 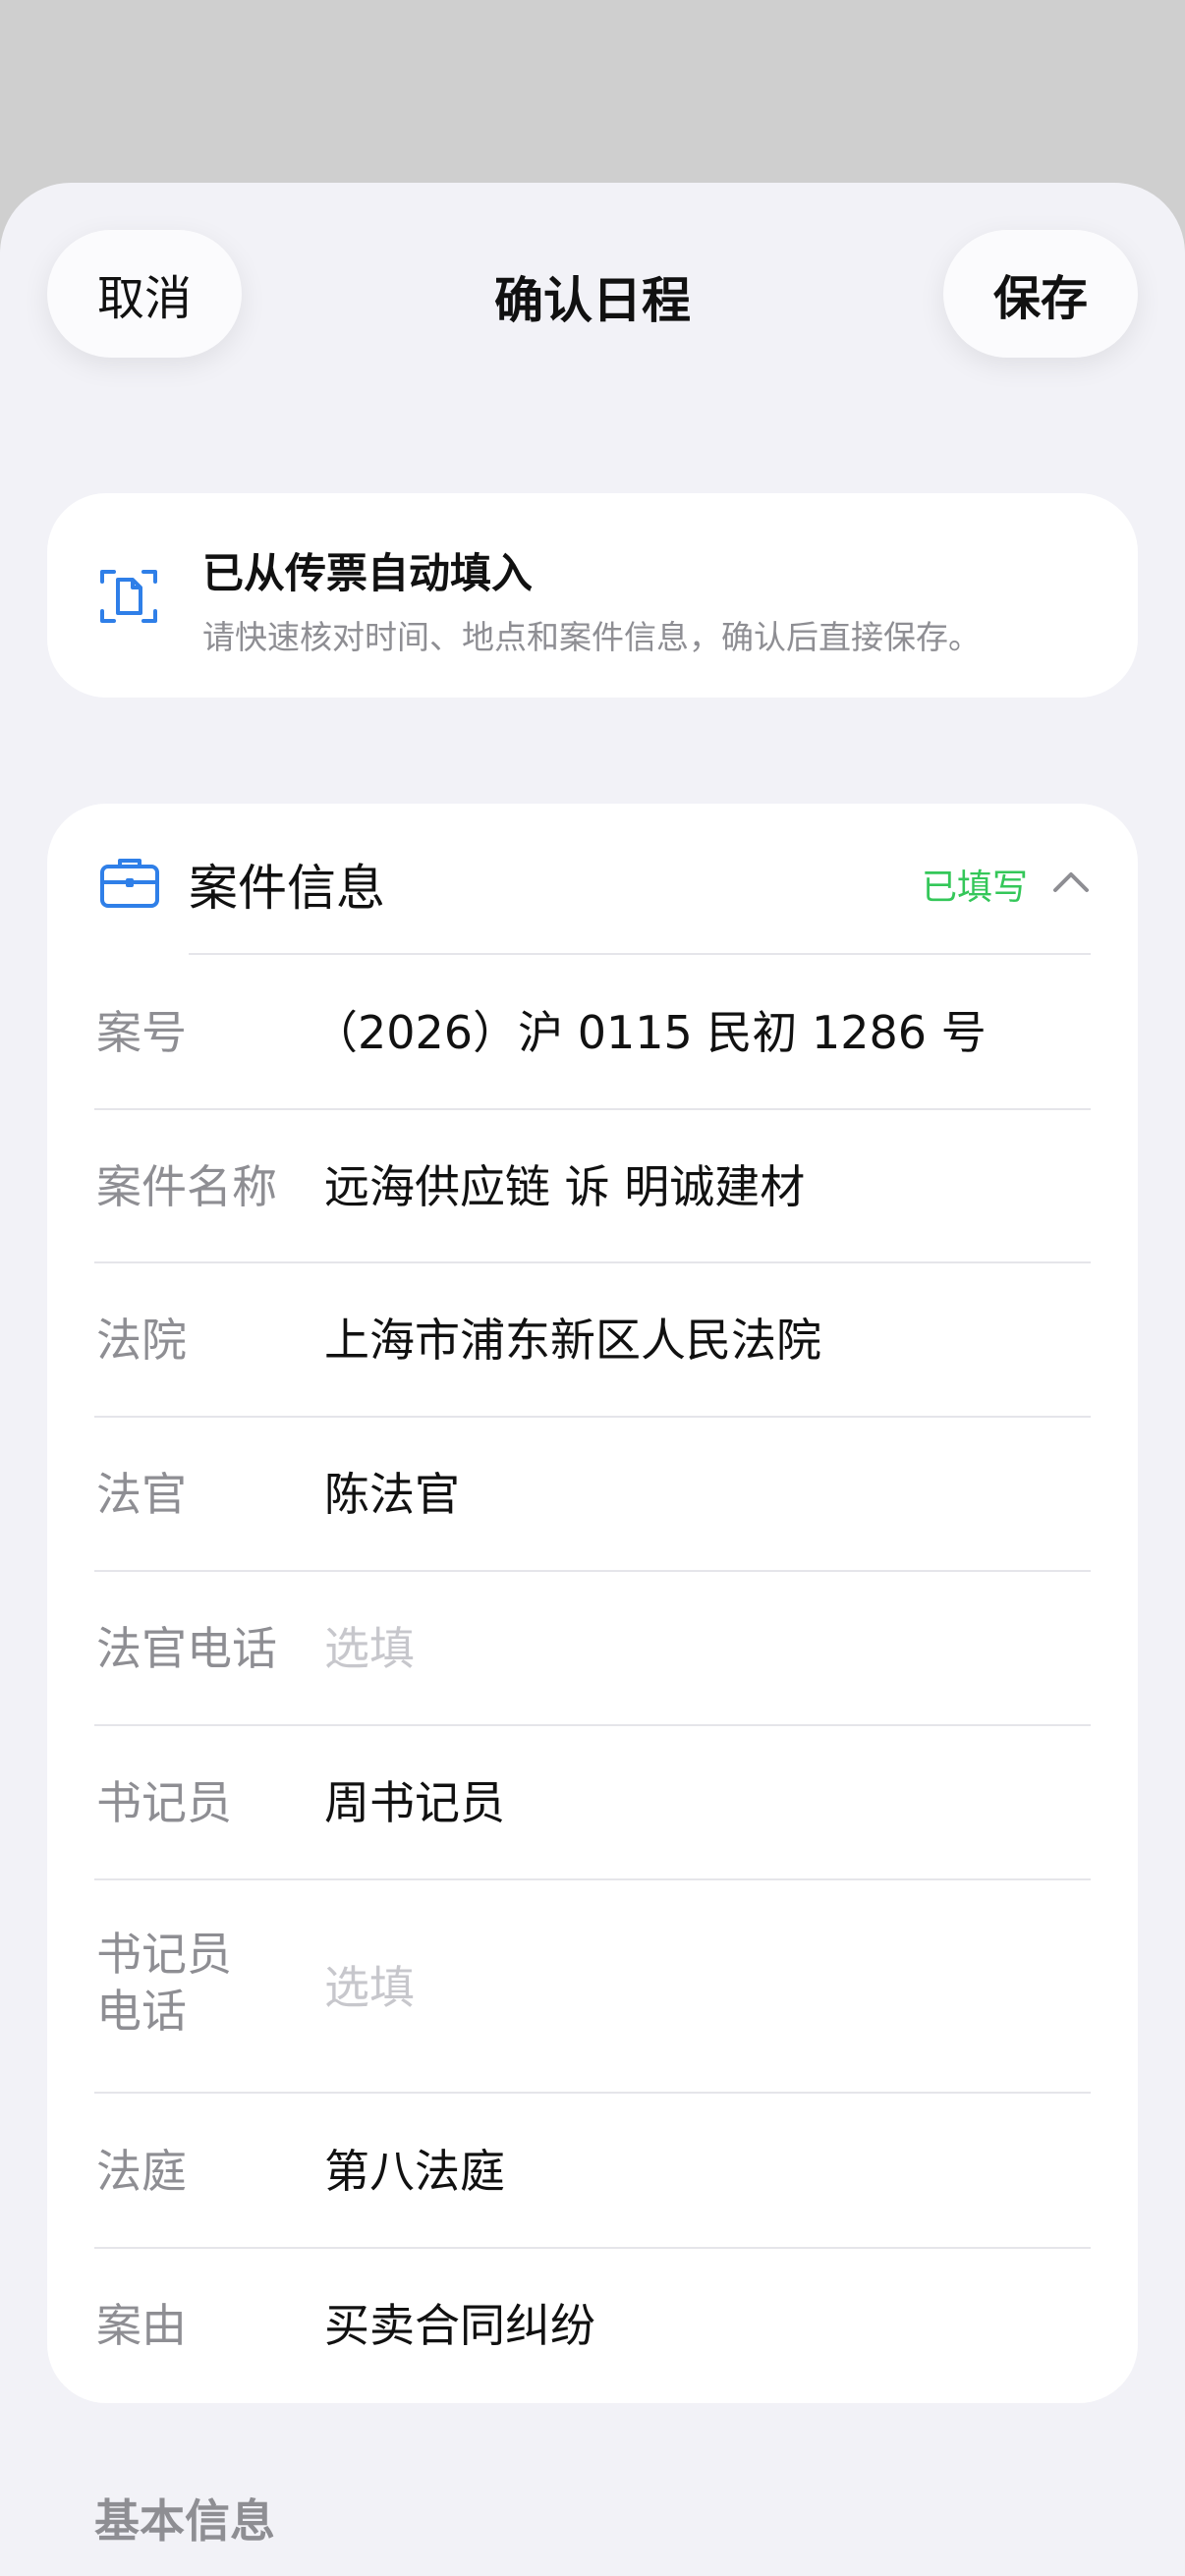 What do you see at coordinates (370, 1648) in the screenshot?
I see `judge-phone-input: 选填` at bounding box center [370, 1648].